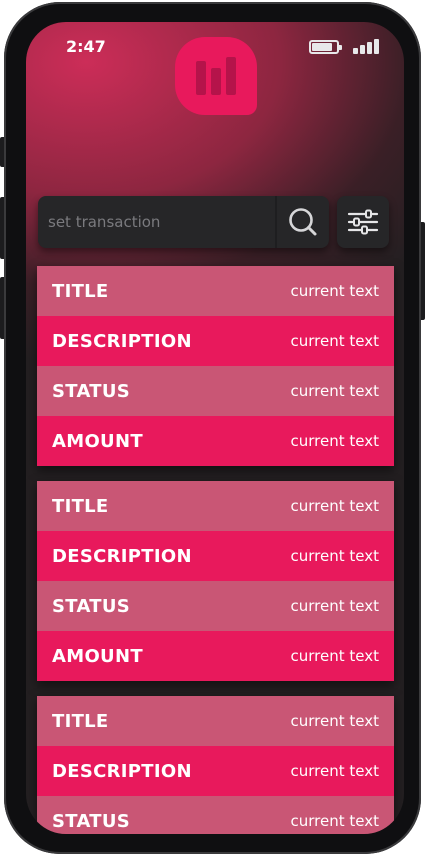 This screenshot has width=425, height=856. I want to click on filter-button, so click(363, 222).